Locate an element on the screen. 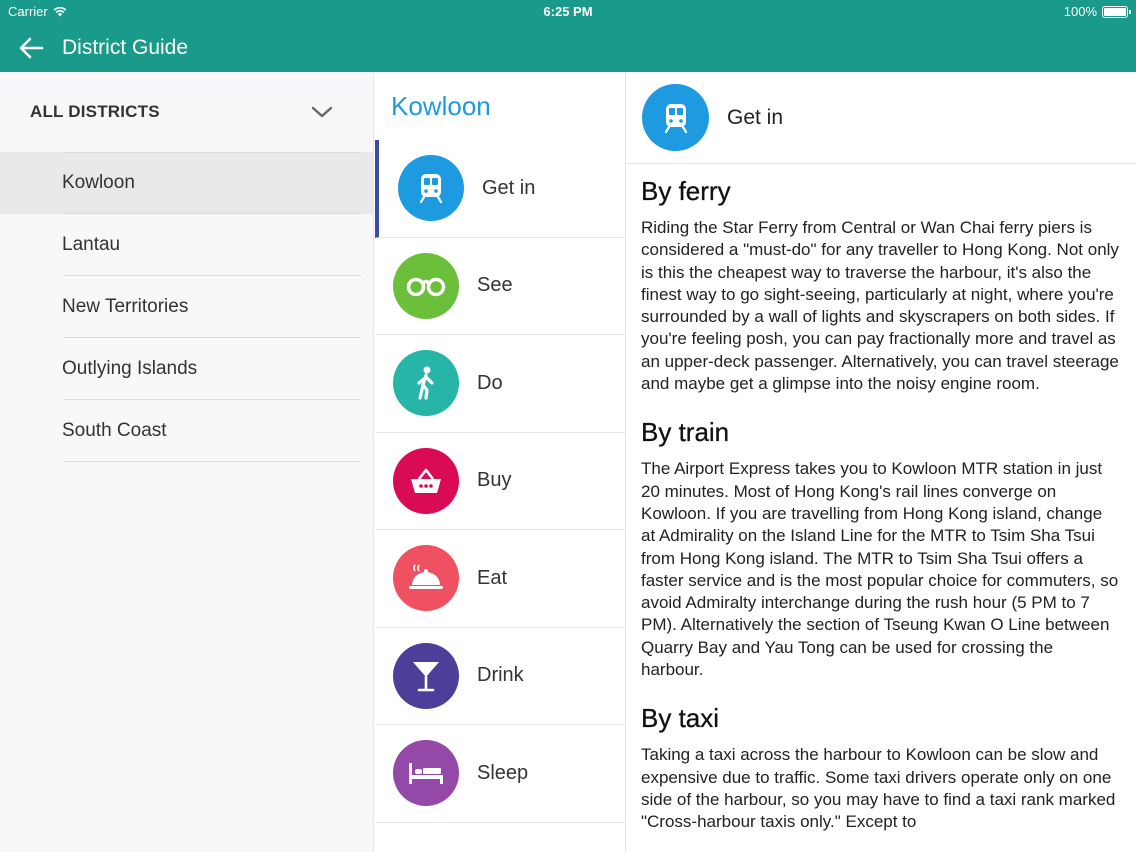 Image resolution: width=1136 pixels, height=852 pixels. status-time: 6:25 PM is located at coordinates (568, 11).